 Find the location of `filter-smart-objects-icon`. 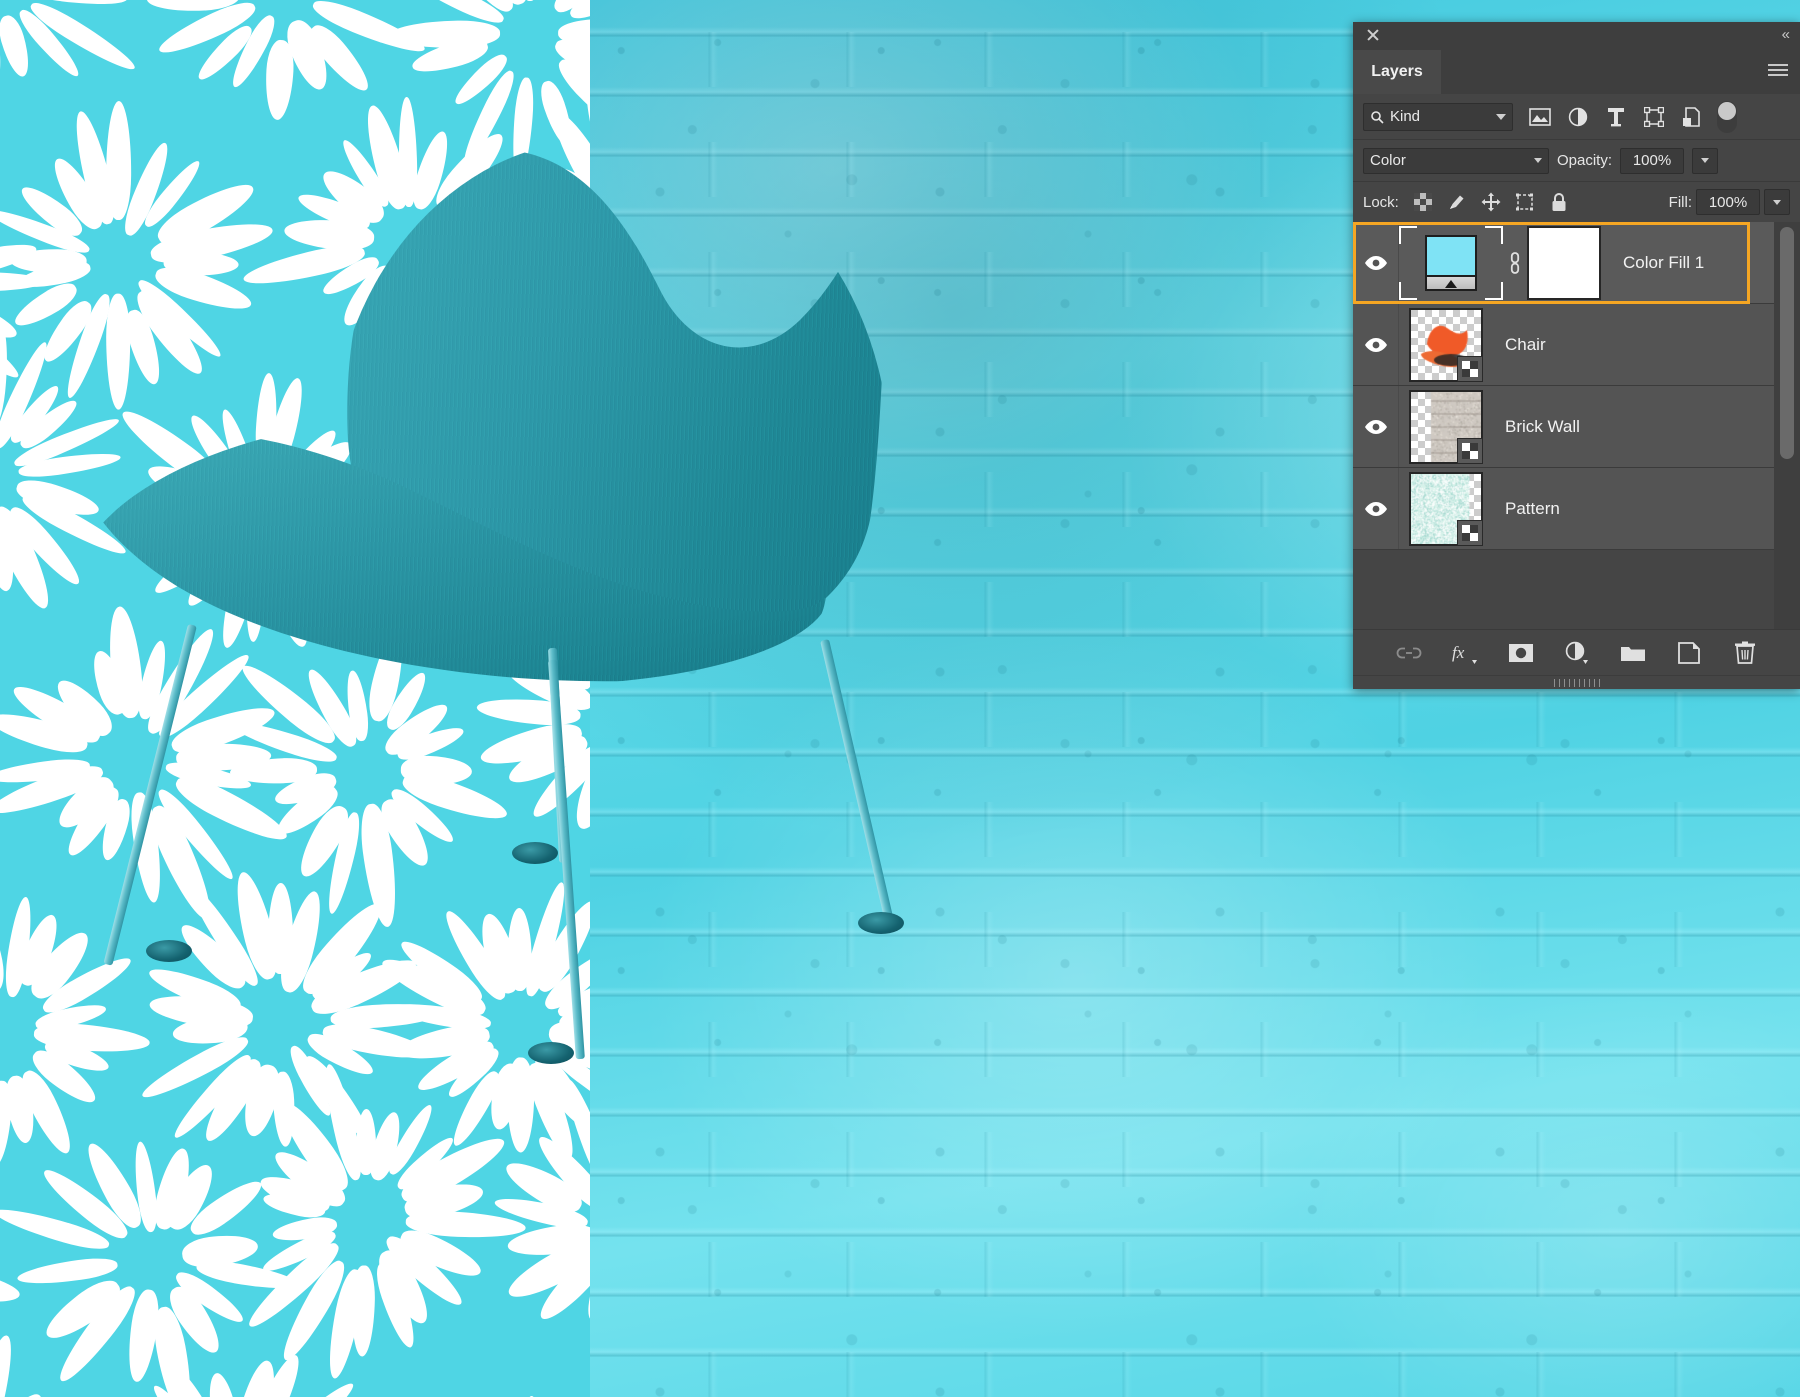

filter-smart-objects-icon is located at coordinates (1692, 117).